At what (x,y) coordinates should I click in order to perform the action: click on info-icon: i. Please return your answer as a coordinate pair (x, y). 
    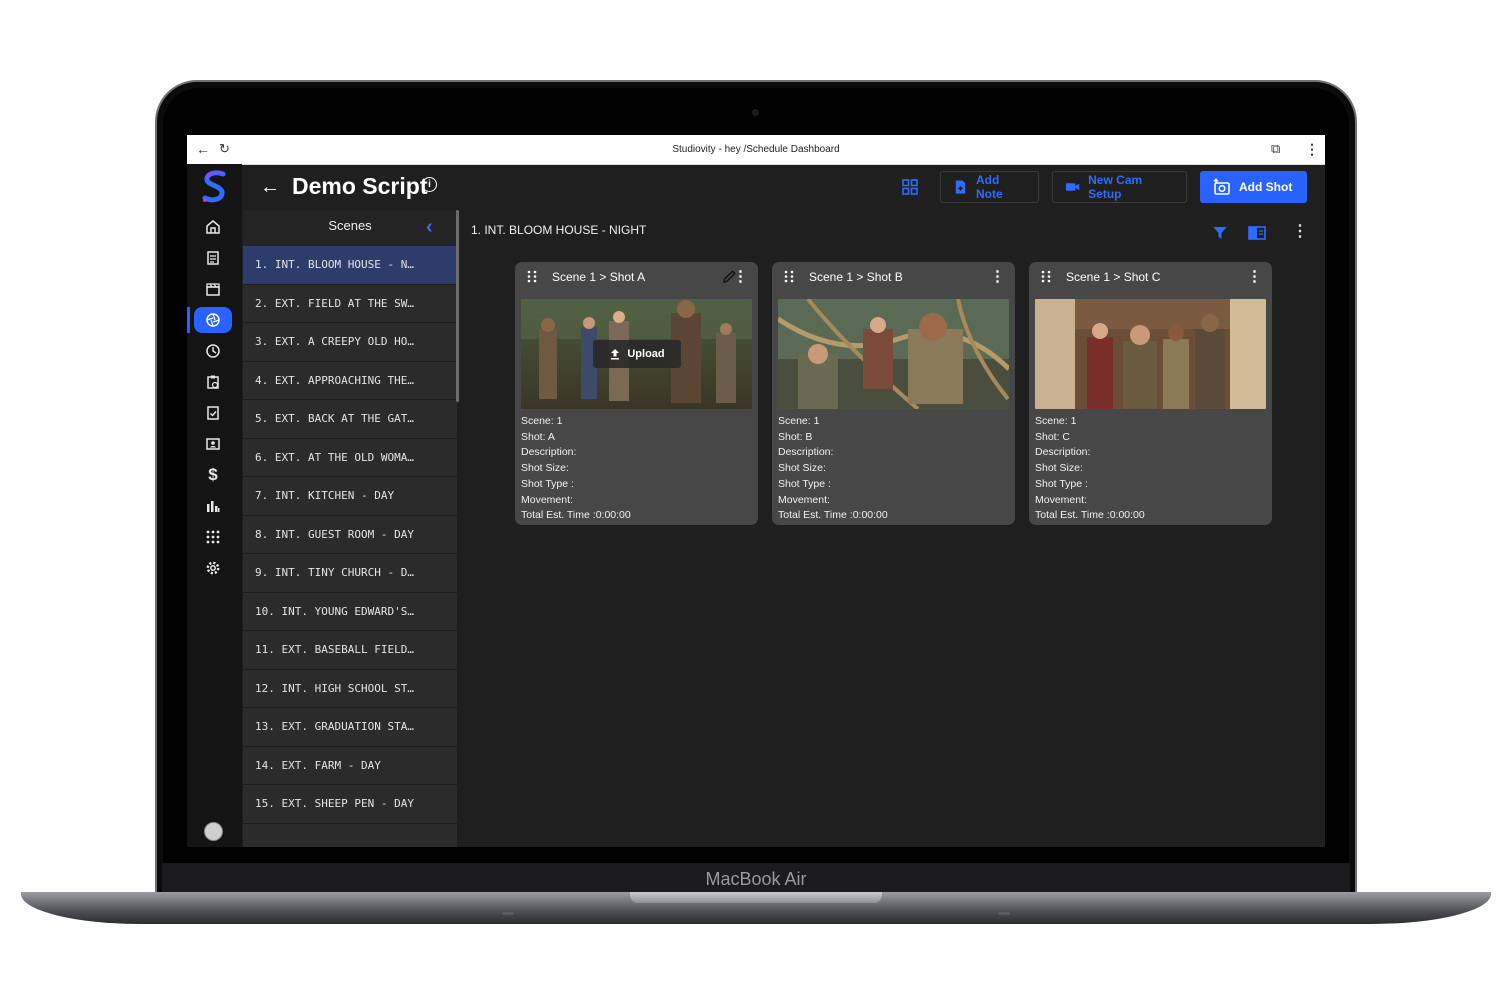
    Looking at the image, I should click on (429, 184).